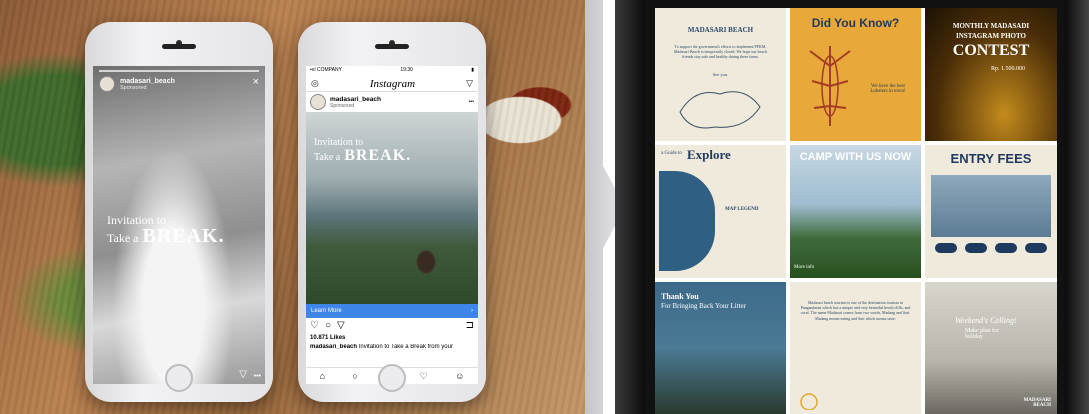 This screenshot has width=1089, height=414. What do you see at coordinates (406, 70) in the screenshot?
I see `status-time: 19:30` at bounding box center [406, 70].